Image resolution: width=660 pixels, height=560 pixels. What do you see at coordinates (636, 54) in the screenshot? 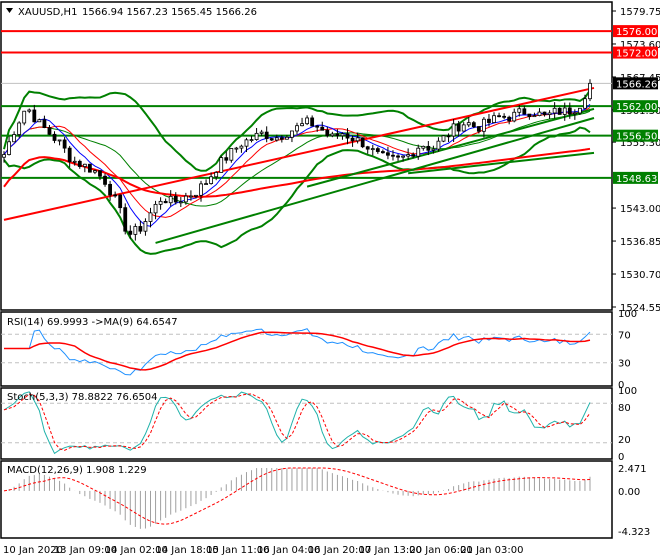
I see `level-label: 1572.00` at bounding box center [636, 54].